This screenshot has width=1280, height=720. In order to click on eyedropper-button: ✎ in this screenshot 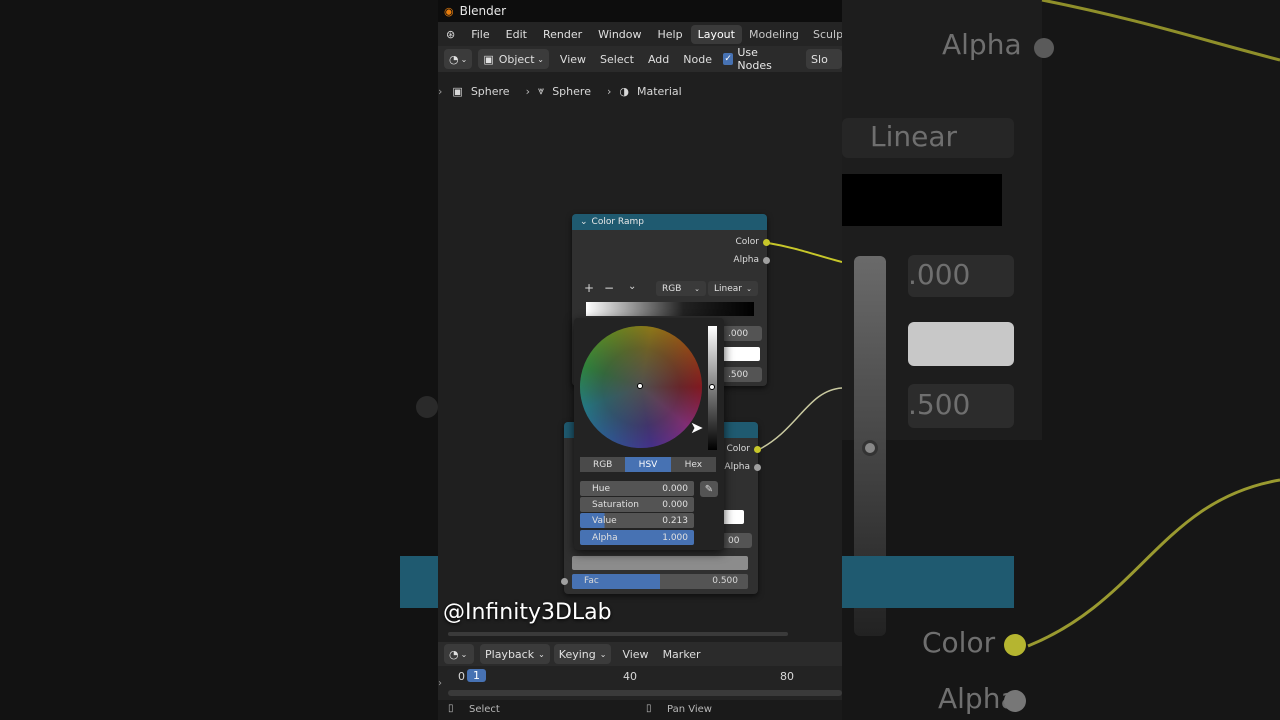, I will do `click(709, 489)`.